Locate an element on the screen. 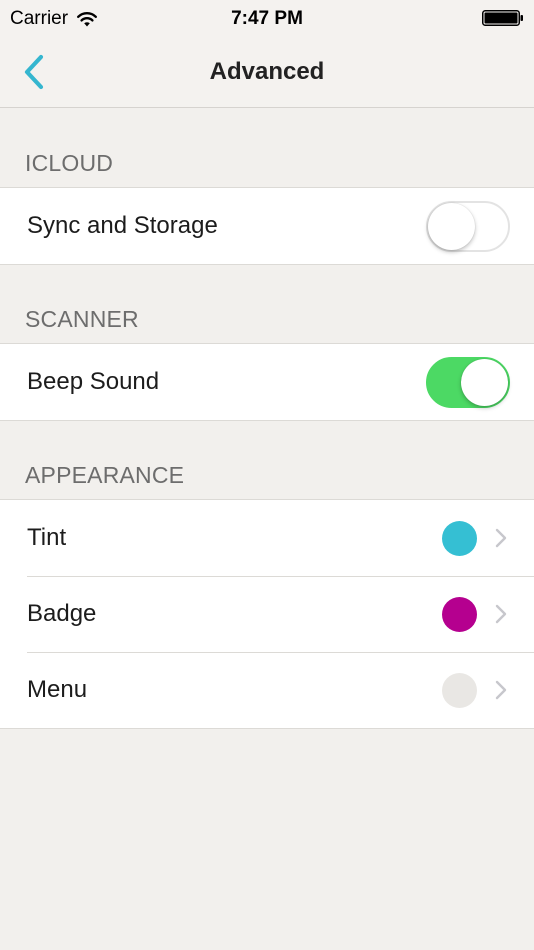  page-title: Advanced is located at coordinates (267, 71).